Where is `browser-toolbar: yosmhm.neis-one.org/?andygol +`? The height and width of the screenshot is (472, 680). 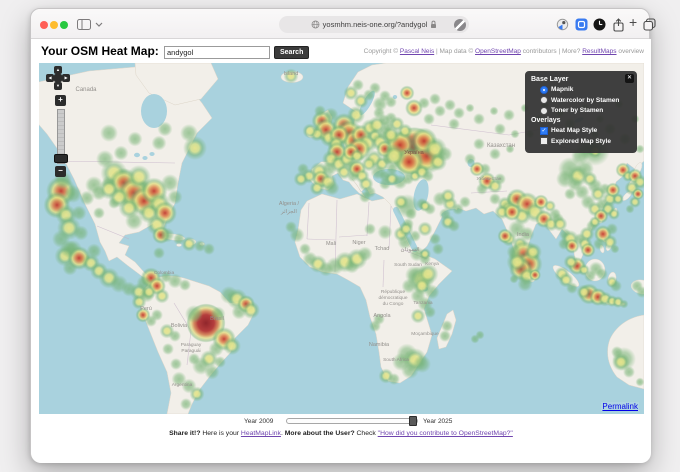 browser-toolbar: yosmhm.neis-one.org/?andygol + is located at coordinates (343, 24).